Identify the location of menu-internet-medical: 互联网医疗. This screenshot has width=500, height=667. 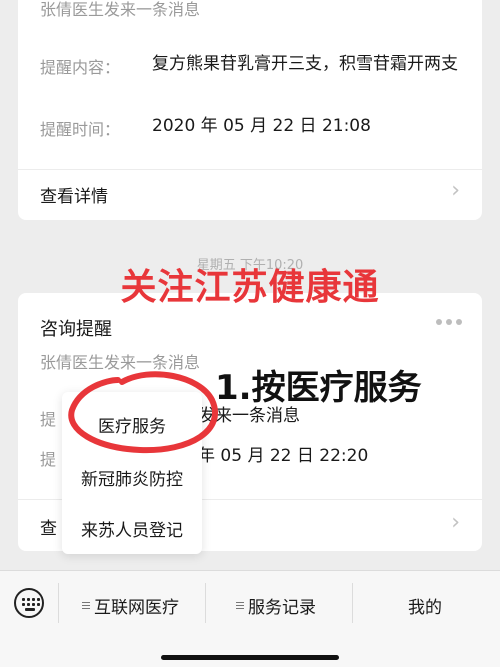
(130, 605).